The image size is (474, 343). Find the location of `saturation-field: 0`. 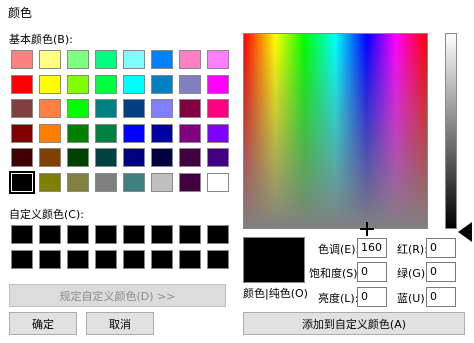

saturation-field: 0 is located at coordinates (372, 272).